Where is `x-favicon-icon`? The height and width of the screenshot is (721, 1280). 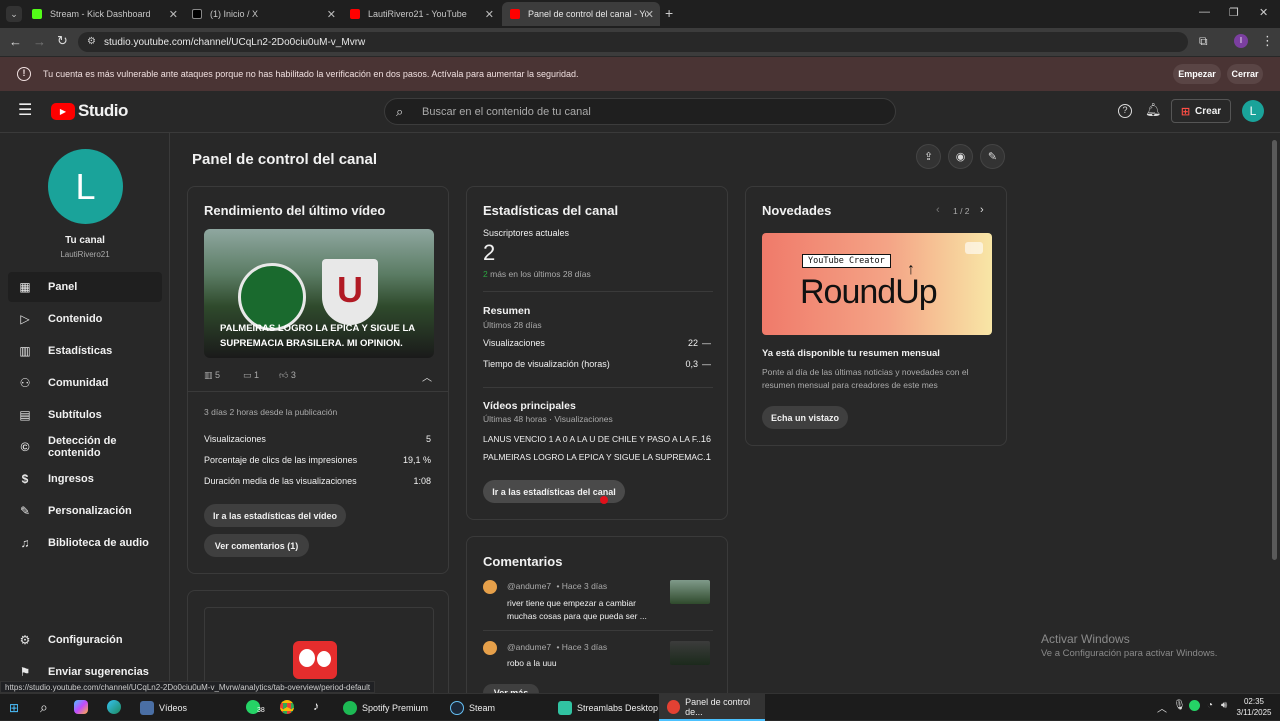 x-favicon-icon is located at coordinates (197, 14).